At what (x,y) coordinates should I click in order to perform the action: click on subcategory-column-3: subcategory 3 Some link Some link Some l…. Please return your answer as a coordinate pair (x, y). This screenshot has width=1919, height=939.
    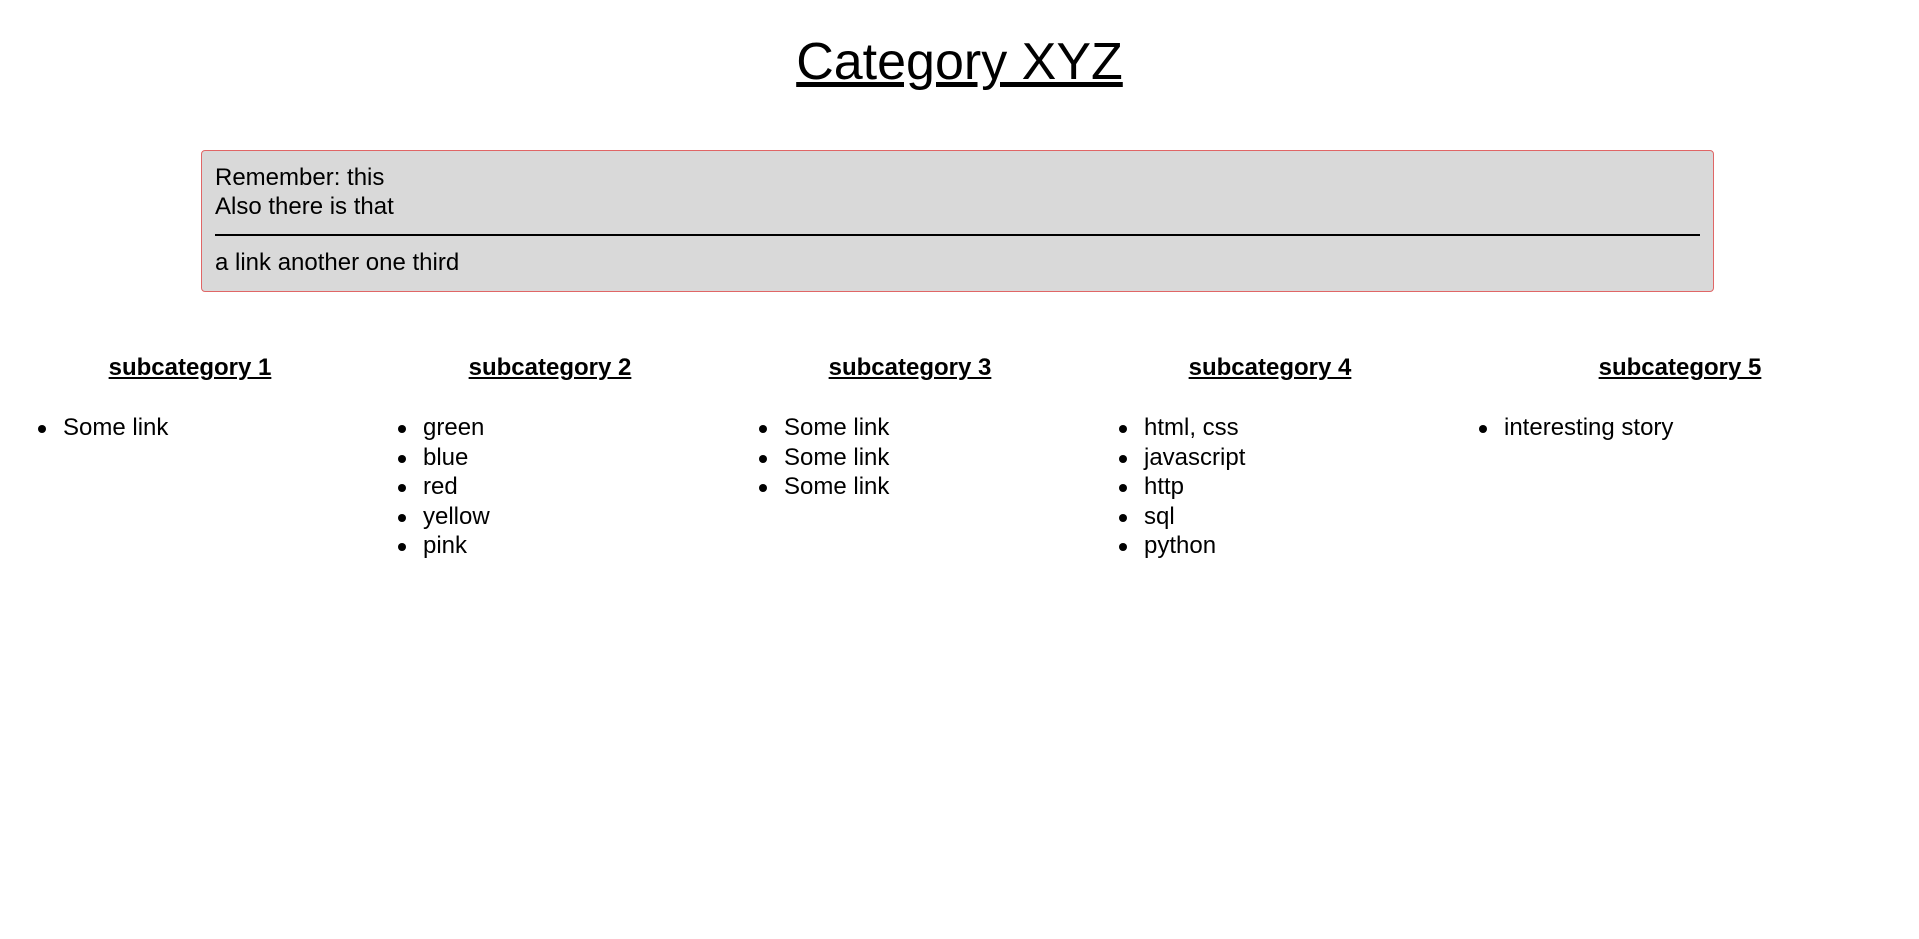
    Looking at the image, I should click on (910, 426).